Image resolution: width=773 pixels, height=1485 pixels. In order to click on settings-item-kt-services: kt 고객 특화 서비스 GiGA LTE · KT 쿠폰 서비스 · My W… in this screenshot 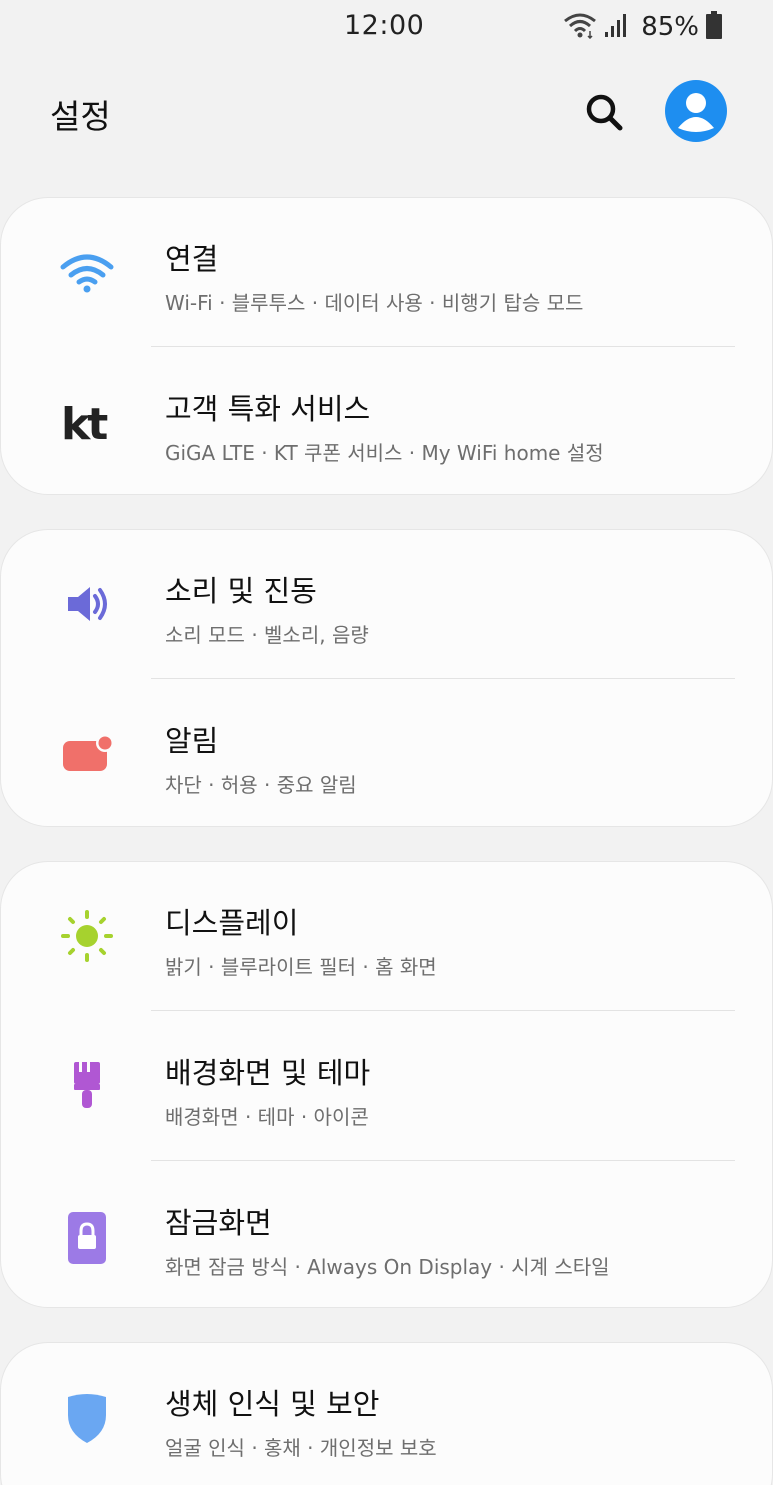, I will do `click(387, 423)`.